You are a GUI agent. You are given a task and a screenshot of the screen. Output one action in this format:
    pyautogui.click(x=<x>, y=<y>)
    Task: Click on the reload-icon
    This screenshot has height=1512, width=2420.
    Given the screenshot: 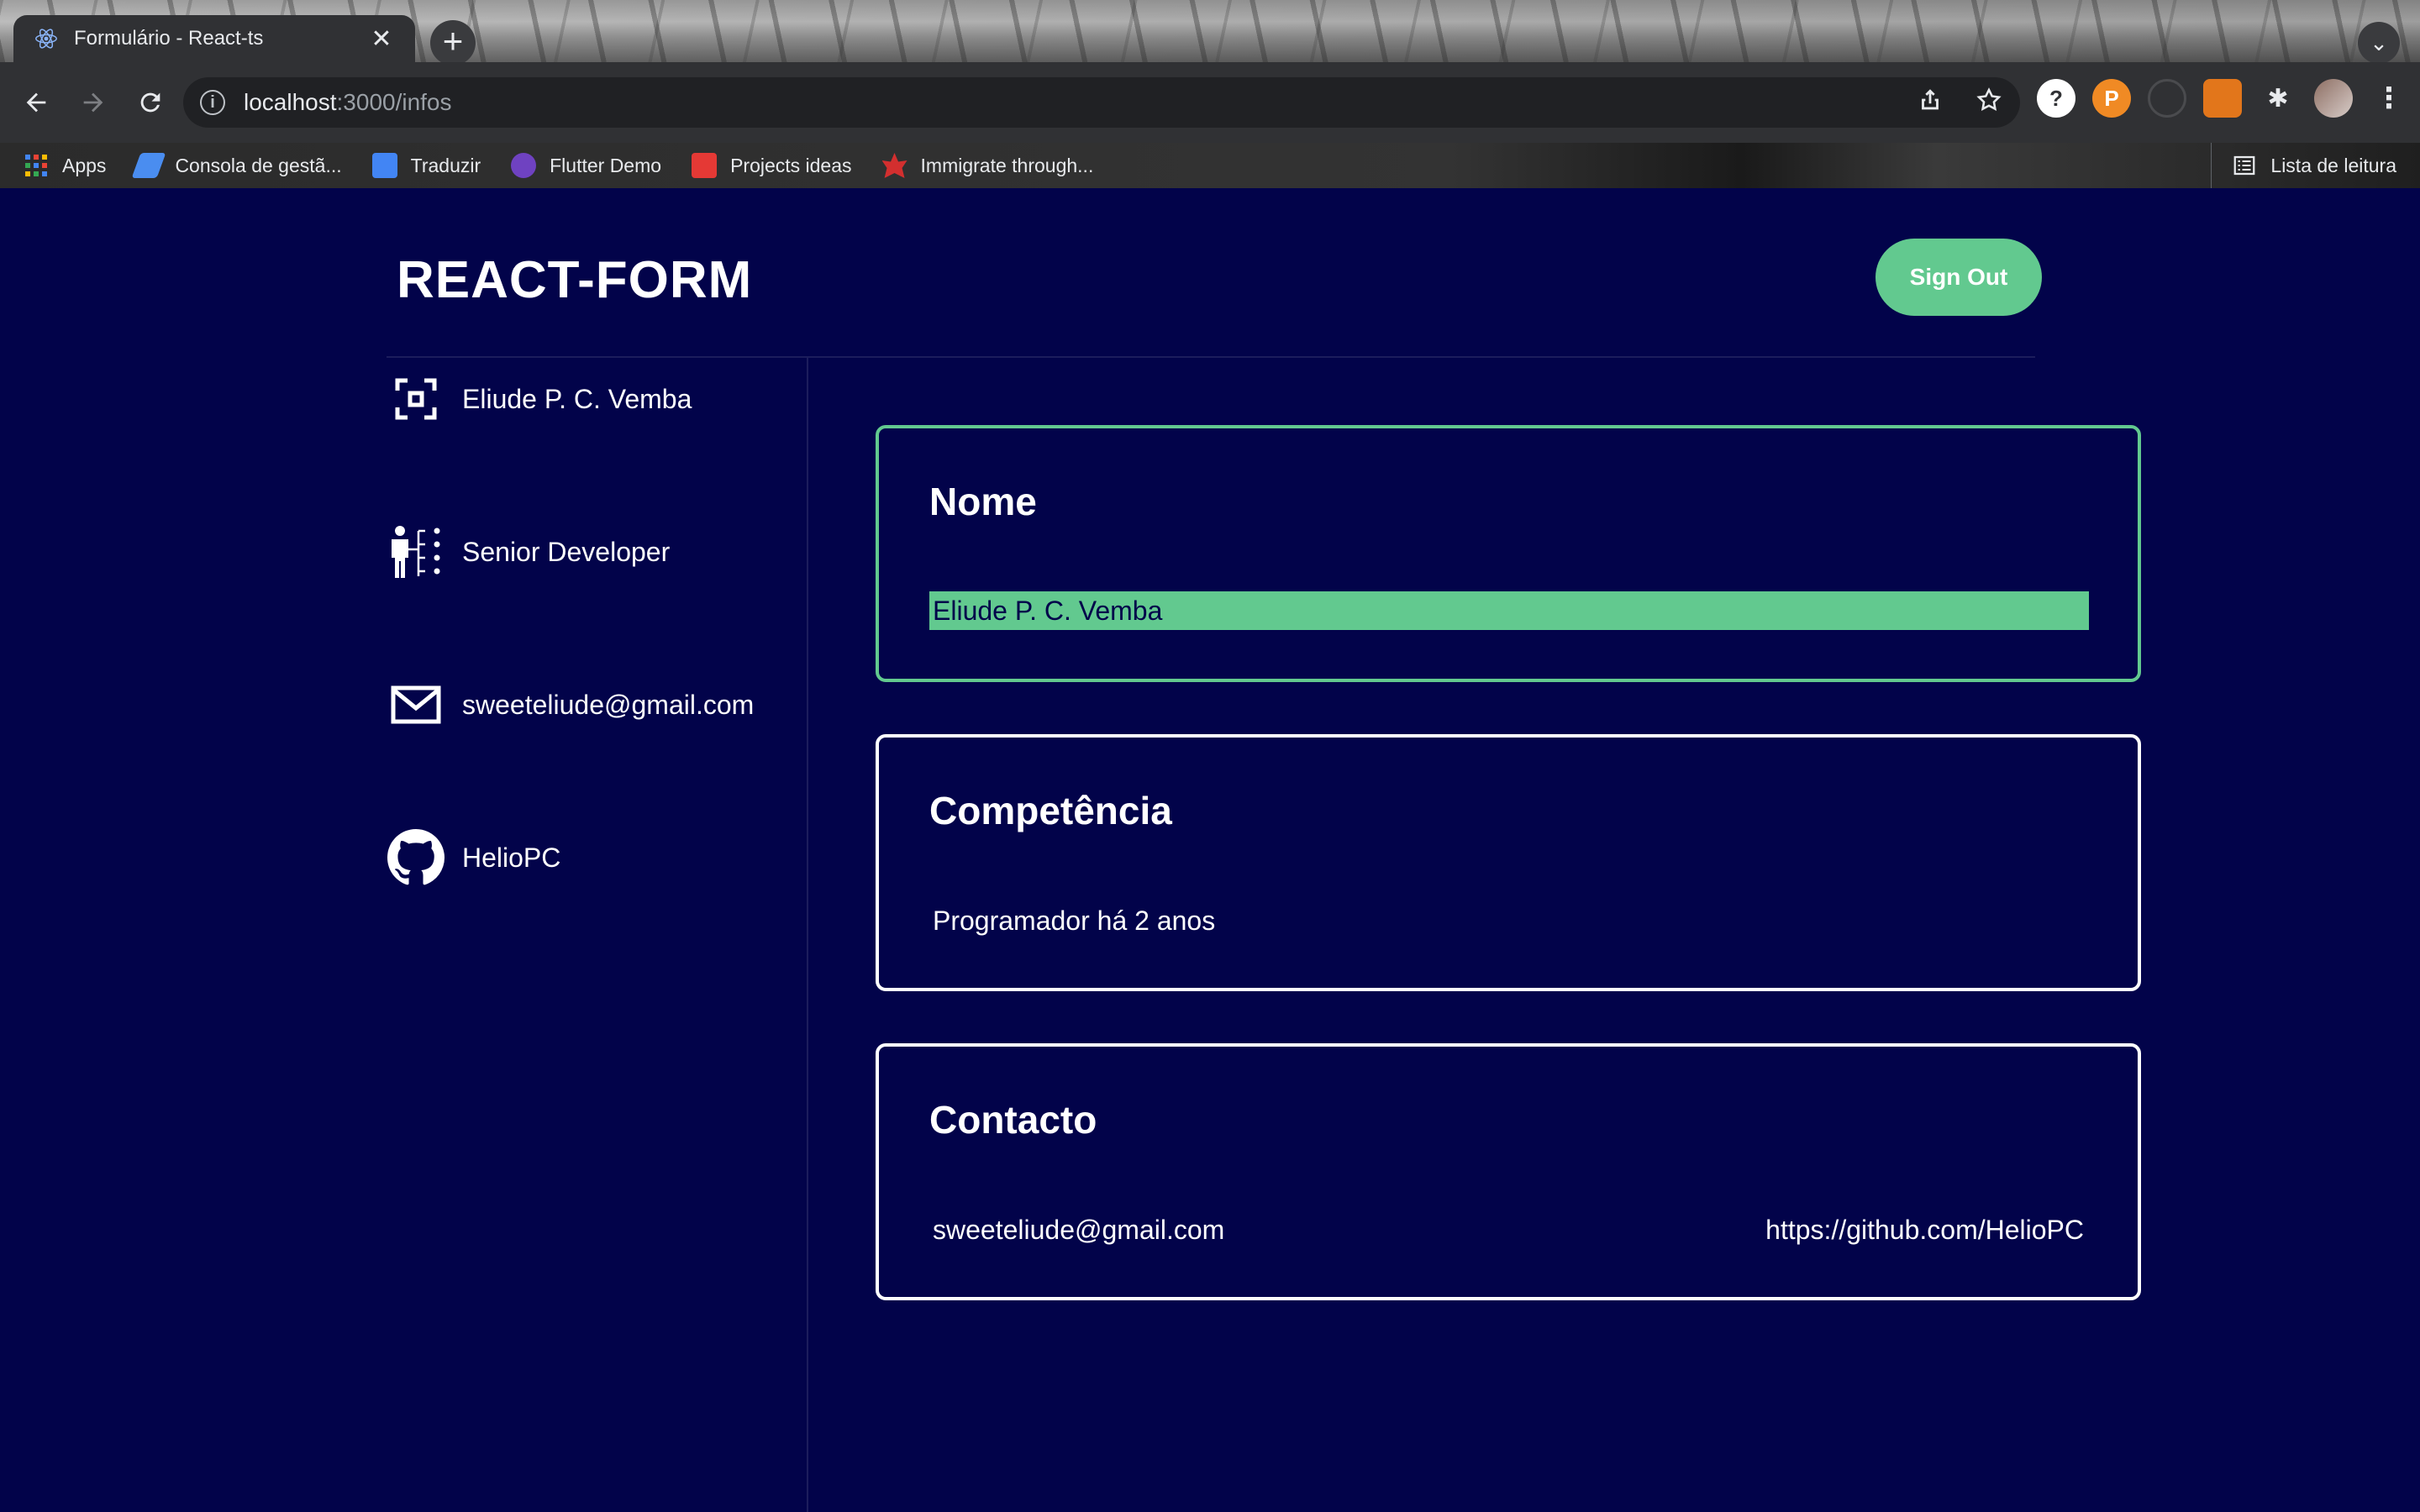 What is the action you would take?
    pyautogui.click(x=150, y=102)
    